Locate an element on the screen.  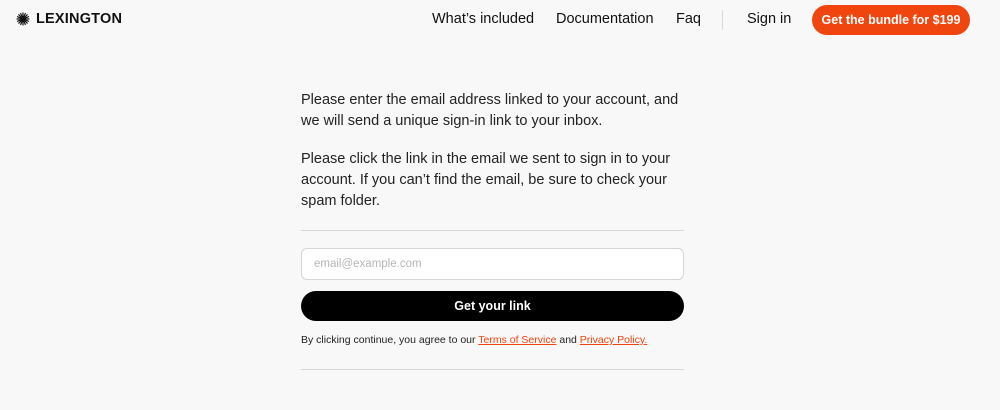
starburst-icon is located at coordinates (23, 19).